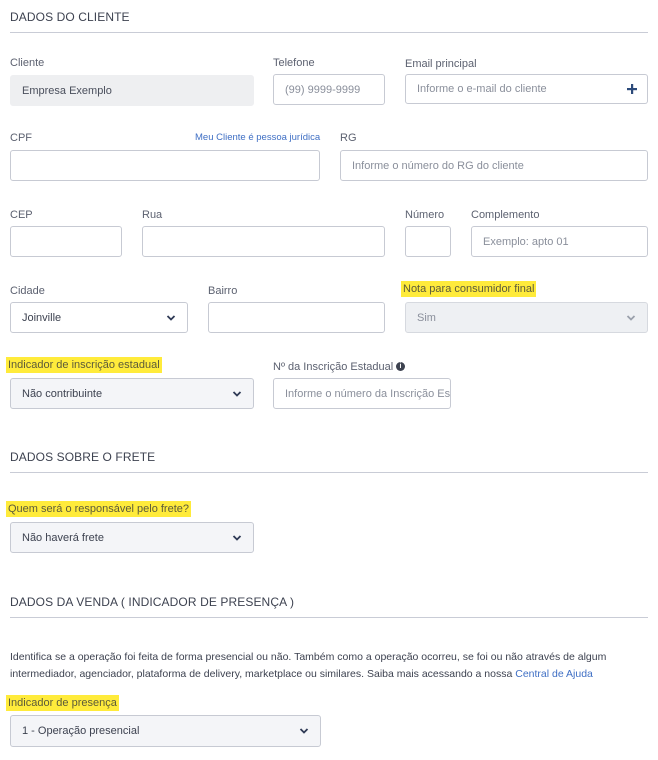 This screenshot has height=760, width=658. I want to click on frete-select: Não haverá frete, so click(132, 537).